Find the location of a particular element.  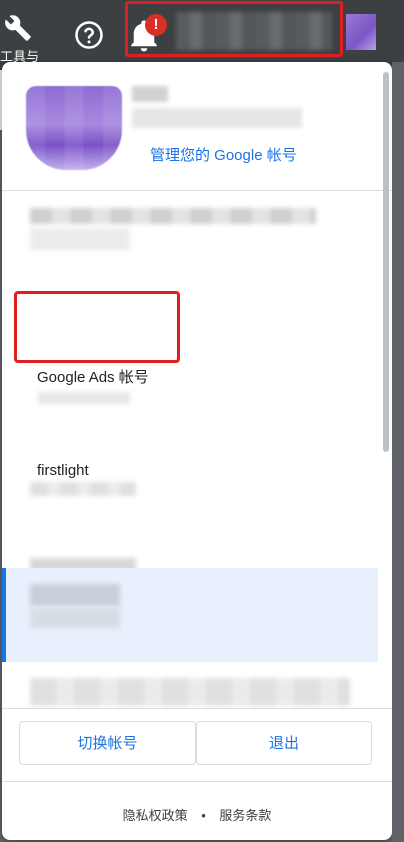

highlight-frame-account is located at coordinates (234, 29).